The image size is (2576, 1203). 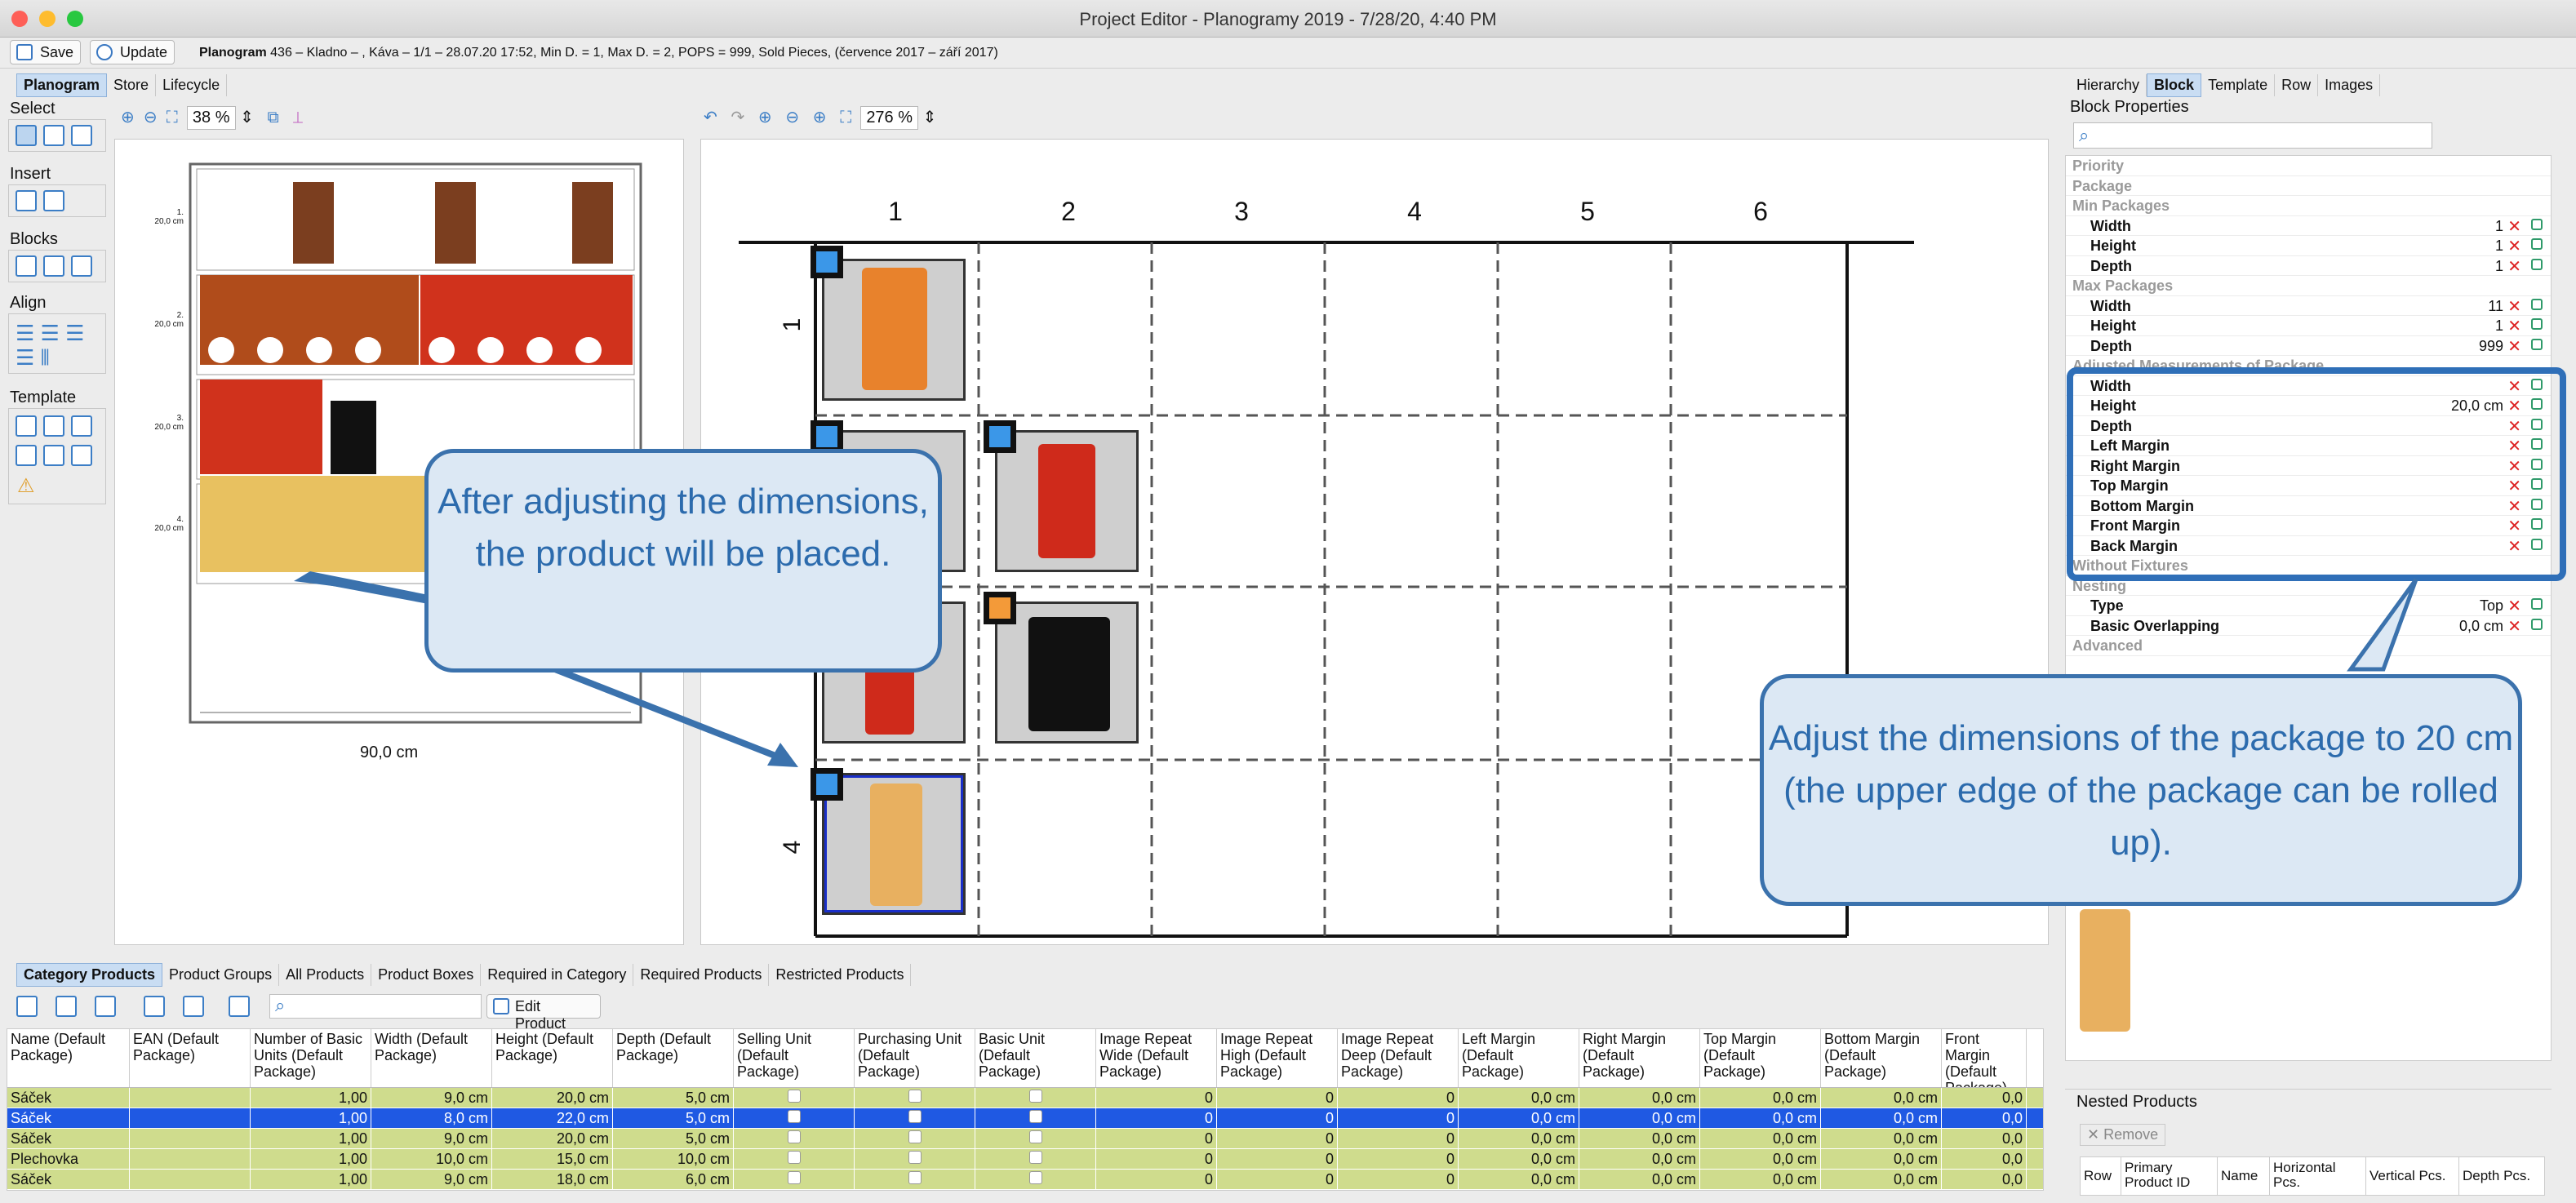 What do you see at coordinates (27, 1006) in the screenshot?
I see `product-tool-1-icon` at bounding box center [27, 1006].